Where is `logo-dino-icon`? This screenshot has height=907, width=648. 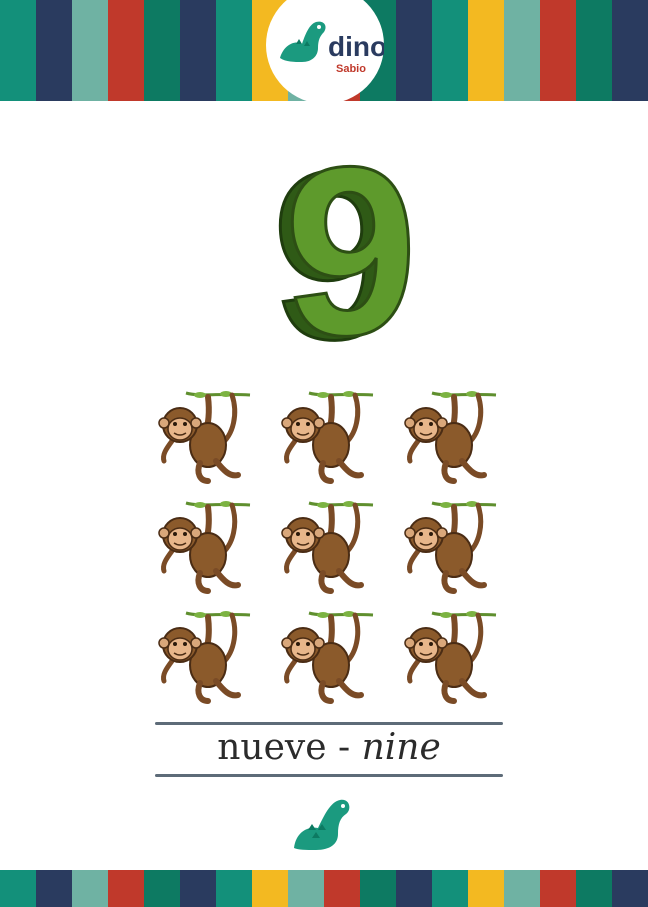
logo-dino-icon is located at coordinates (303, 41).